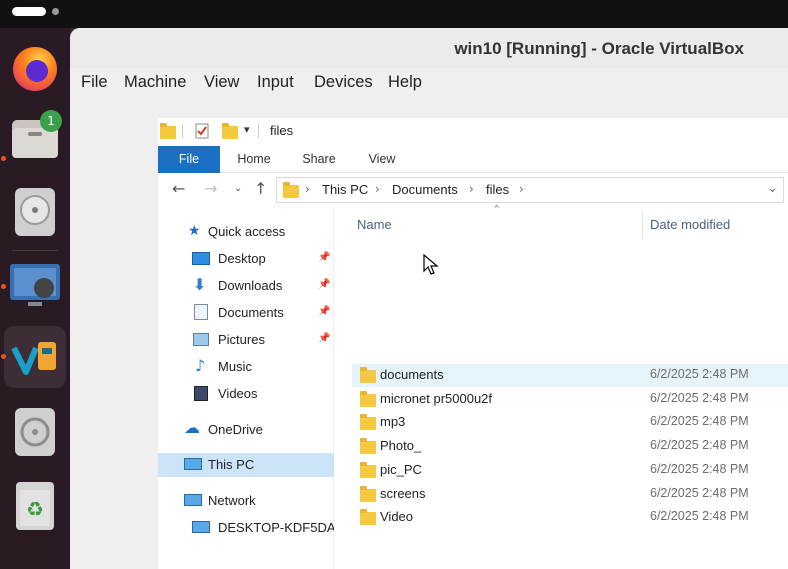 Image resolution: width=788 pixels, height=569 pixels. I want to click on nav-onedrive: ☁ OneDrive, so click(246, 430).